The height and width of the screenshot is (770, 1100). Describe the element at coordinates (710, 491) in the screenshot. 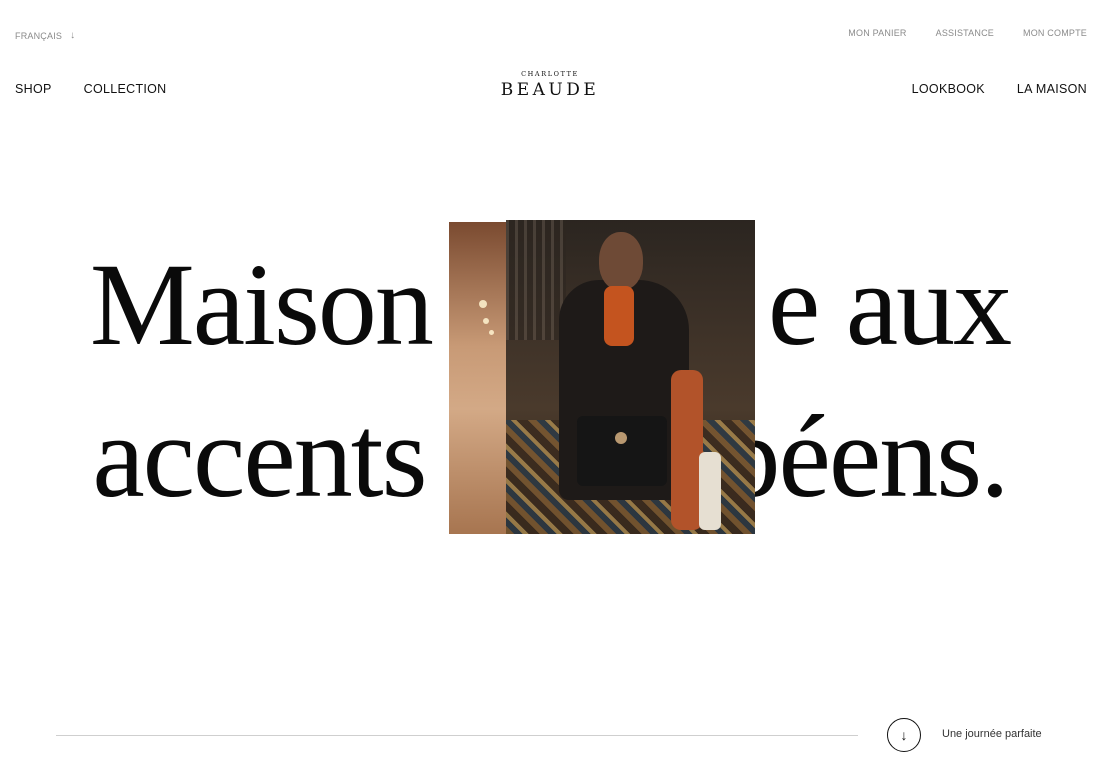

I see `hero-image-boot` at that location.